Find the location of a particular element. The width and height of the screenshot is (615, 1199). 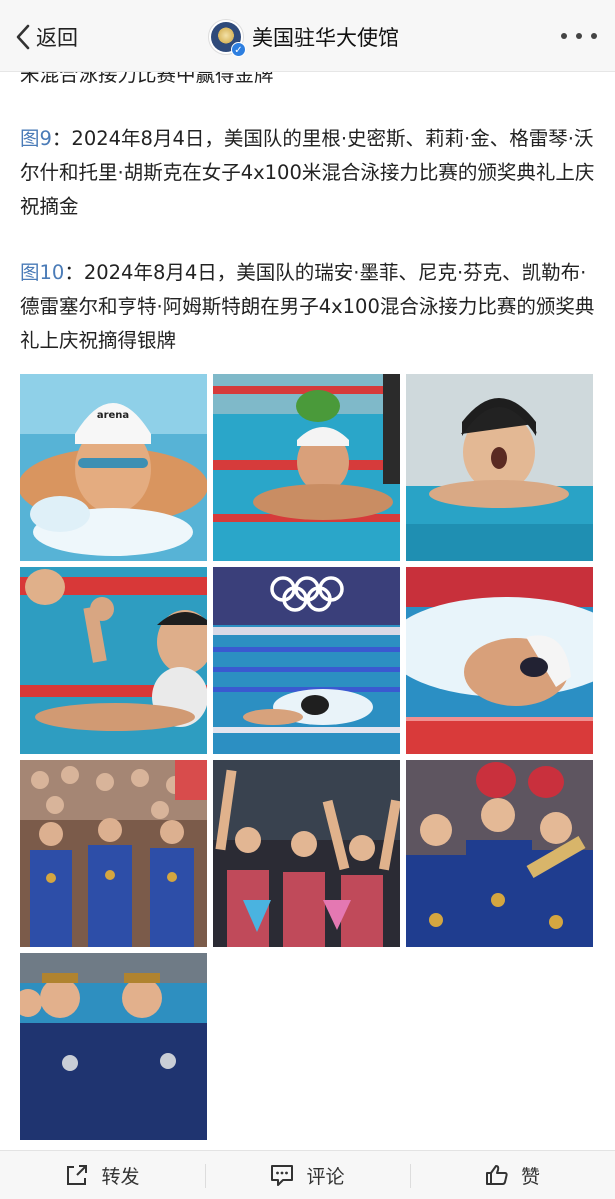

top-bar: 返回 ✓ 美国驻华大使馆 is located at coordinates (307, 36).